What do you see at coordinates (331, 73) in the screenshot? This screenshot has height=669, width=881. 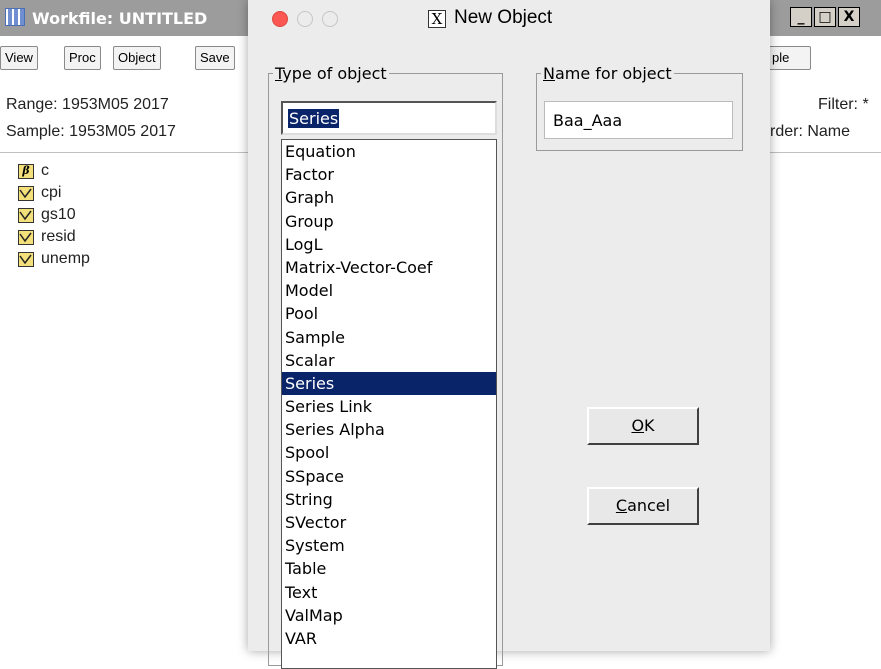 I see `type-of-object-label: Type of object` at bounding box center [331, 73].